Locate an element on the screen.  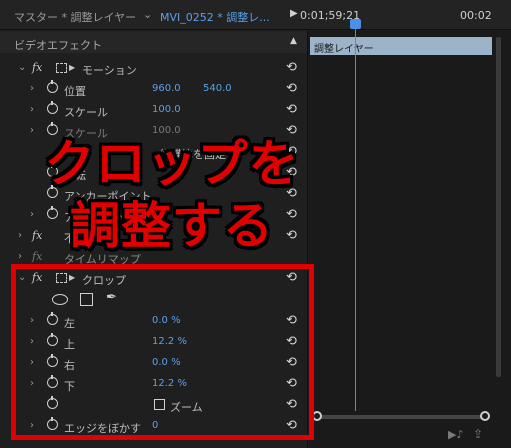
param-label: 位置 is located at coordinates (75, 91).